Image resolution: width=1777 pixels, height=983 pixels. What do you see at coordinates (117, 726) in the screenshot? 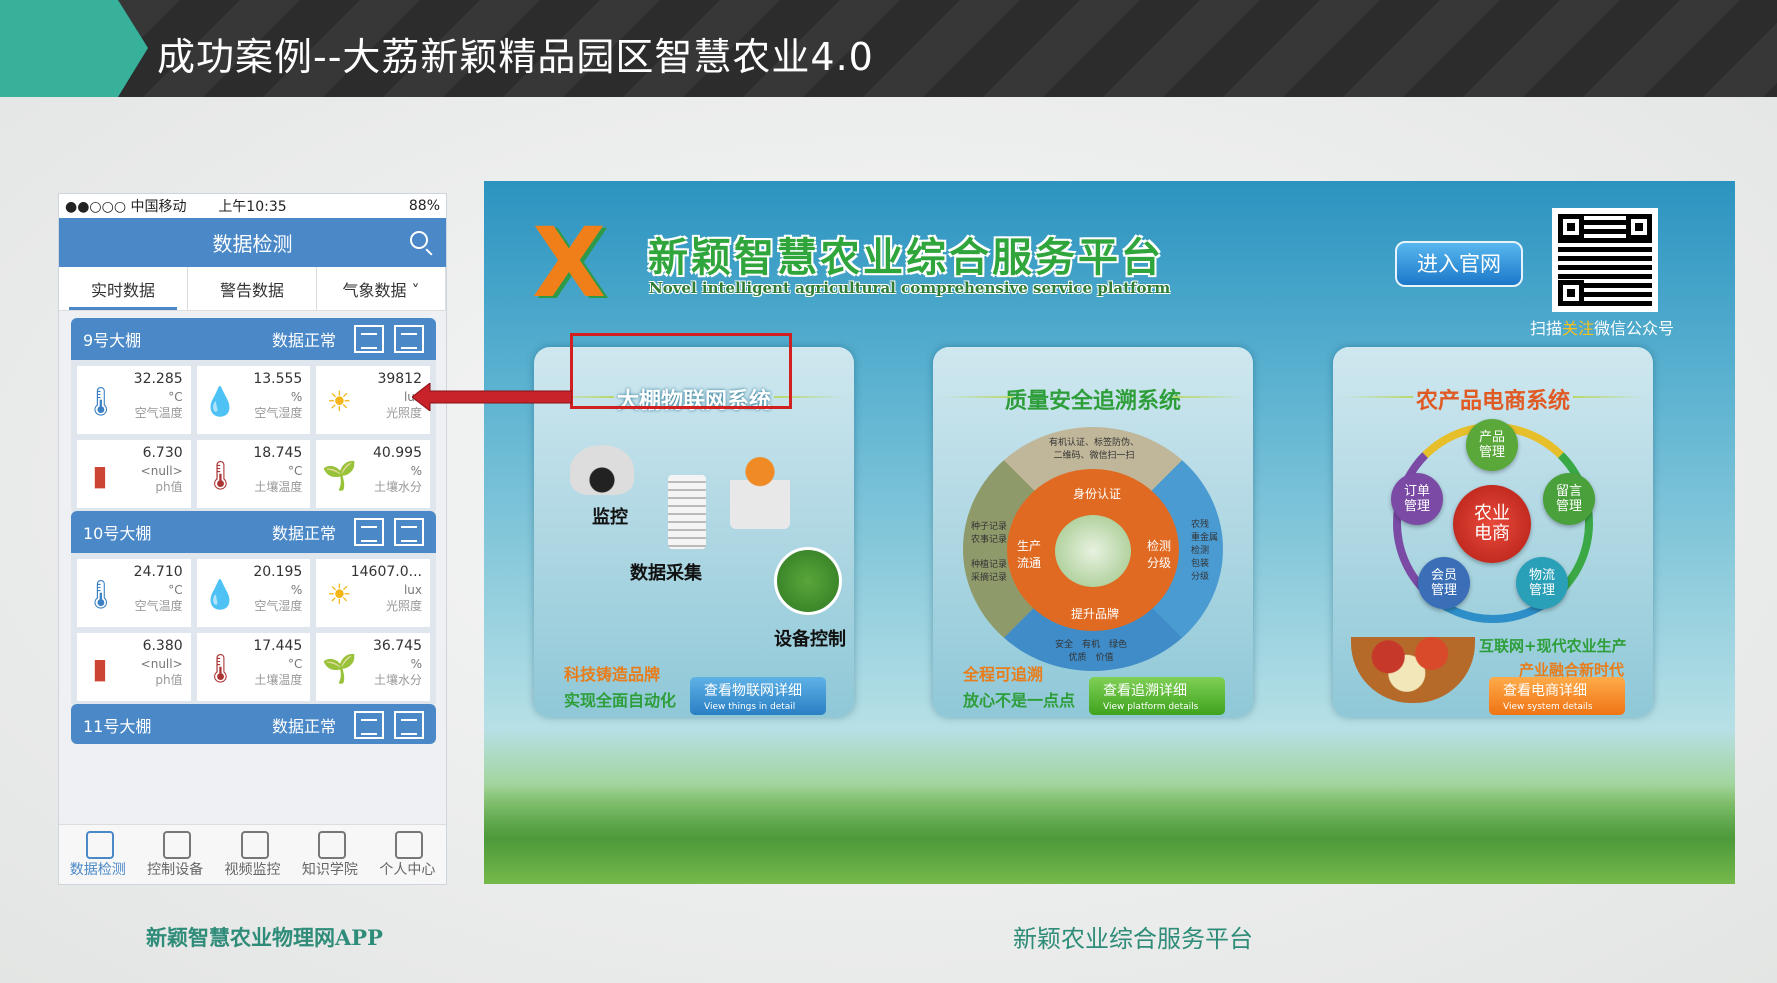
I see `greenhouse-name: 11号大棚` at bounding box center [117, 726].